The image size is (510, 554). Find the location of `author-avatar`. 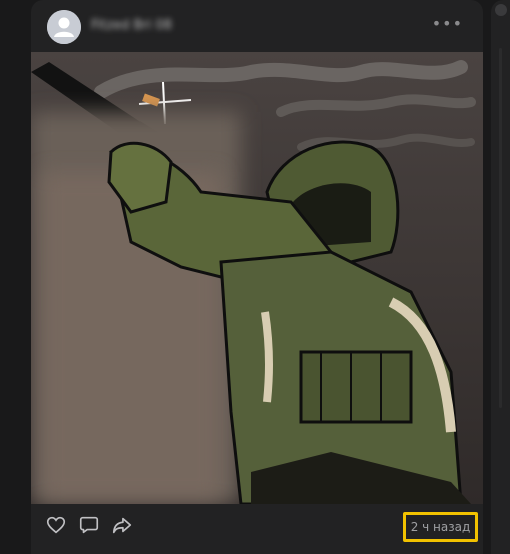

author-avatar is located at coordinates (64, 27).